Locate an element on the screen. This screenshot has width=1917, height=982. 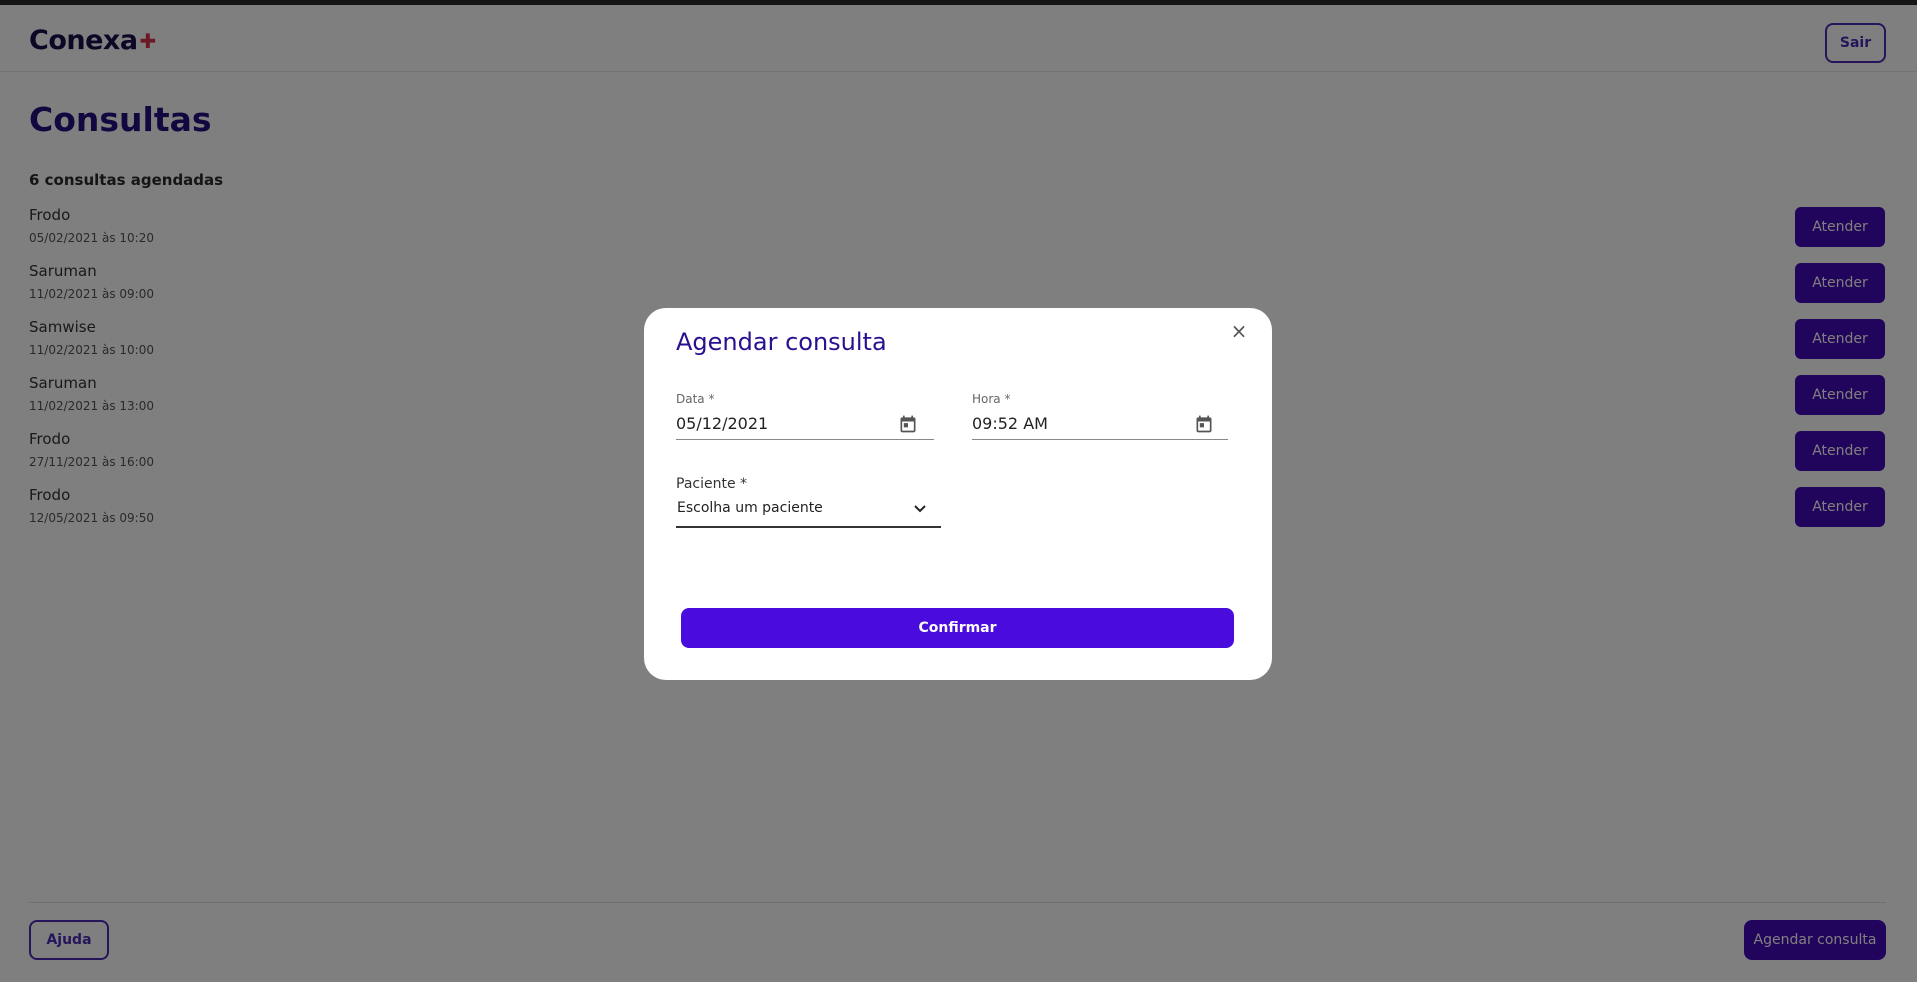
patient-label: Paciente * is located at coordinates (712, 484).